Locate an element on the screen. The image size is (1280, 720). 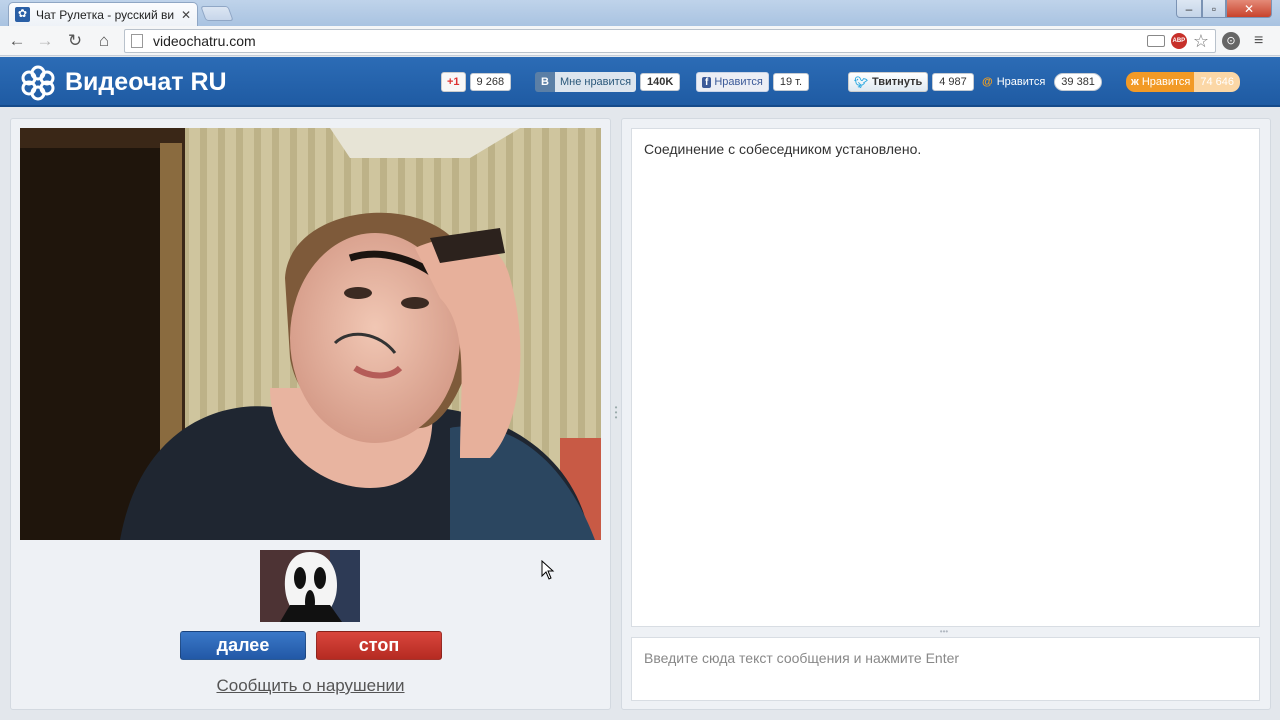
videochat-logo-icon is located at coordinates (38, 83).